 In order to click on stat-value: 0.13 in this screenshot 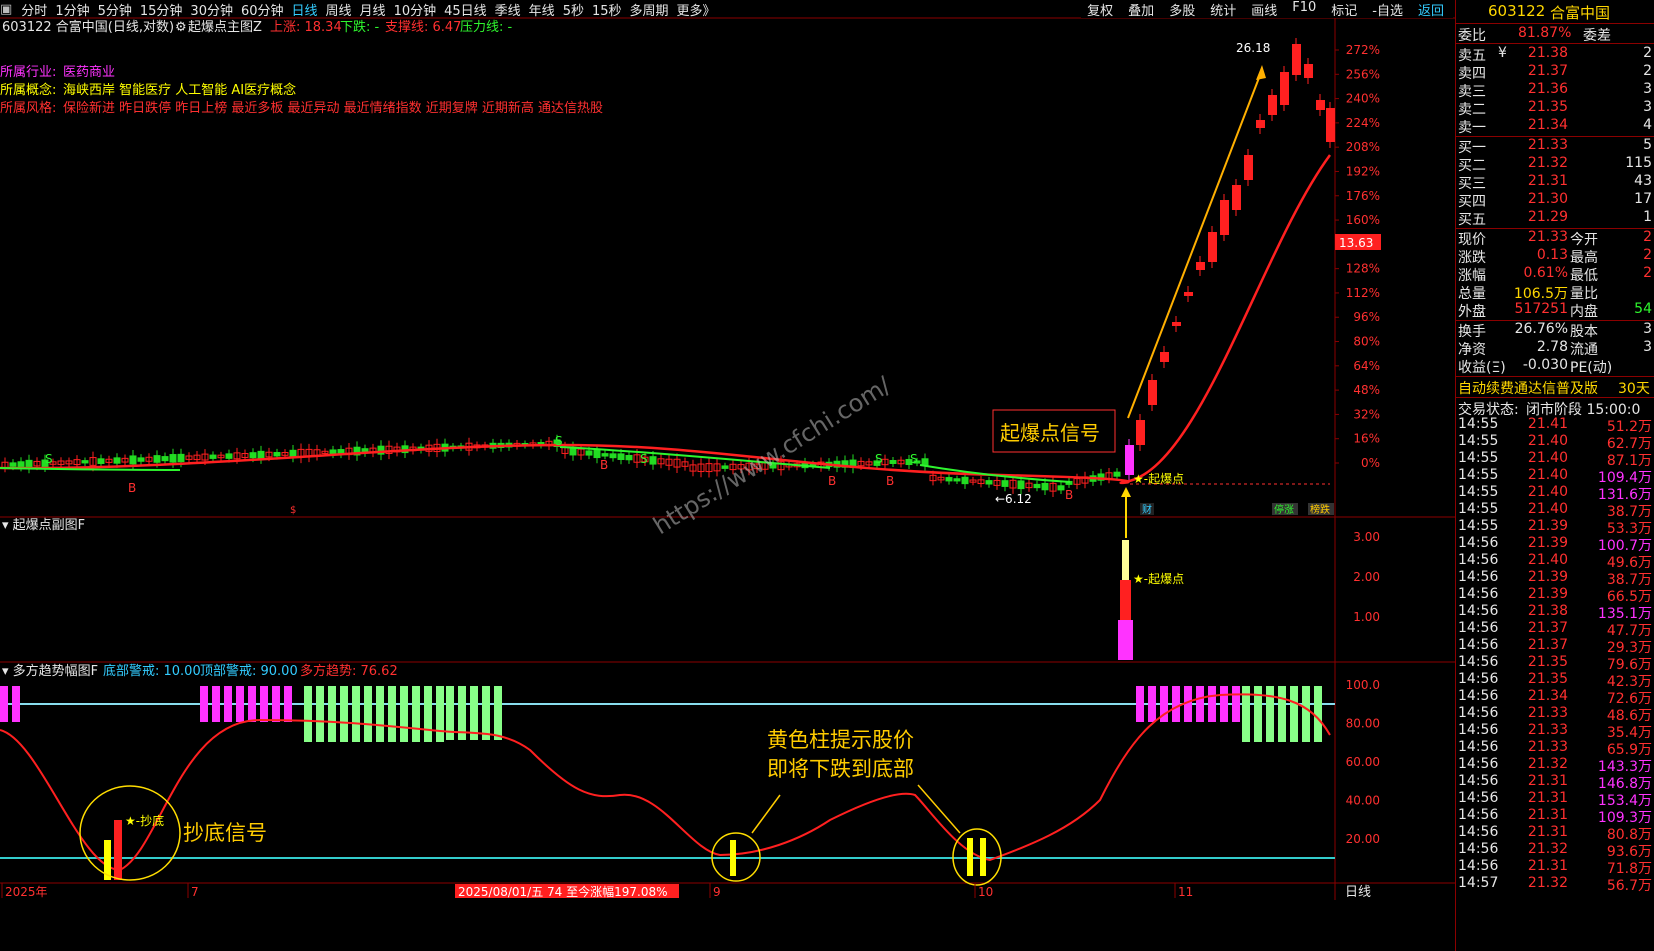, I will do `click(1552, 255)`.